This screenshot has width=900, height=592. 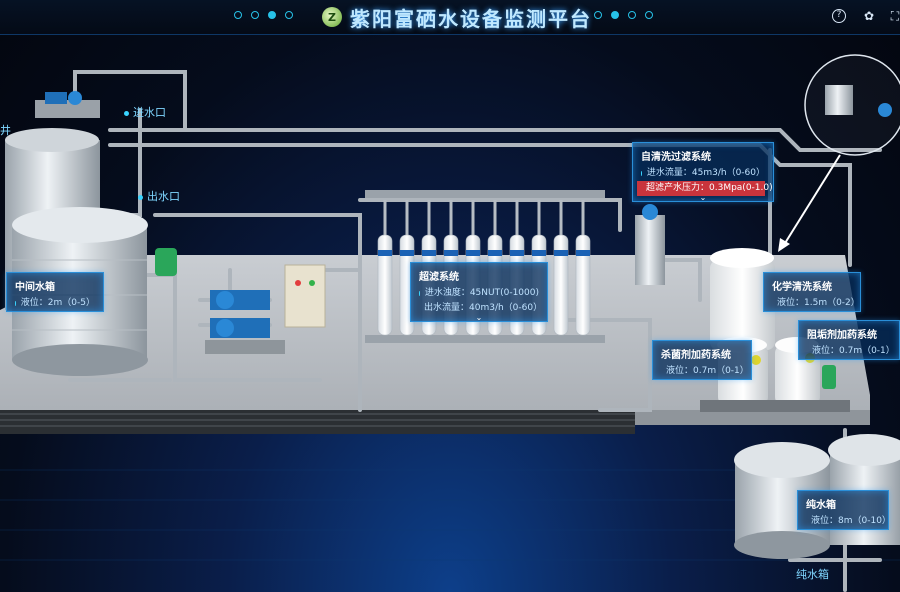 What do you see at coordinates (57, 303) in the screenshot?
I see `panel-value: 液位：2m（0-5）` at bounding box center [57, 303].